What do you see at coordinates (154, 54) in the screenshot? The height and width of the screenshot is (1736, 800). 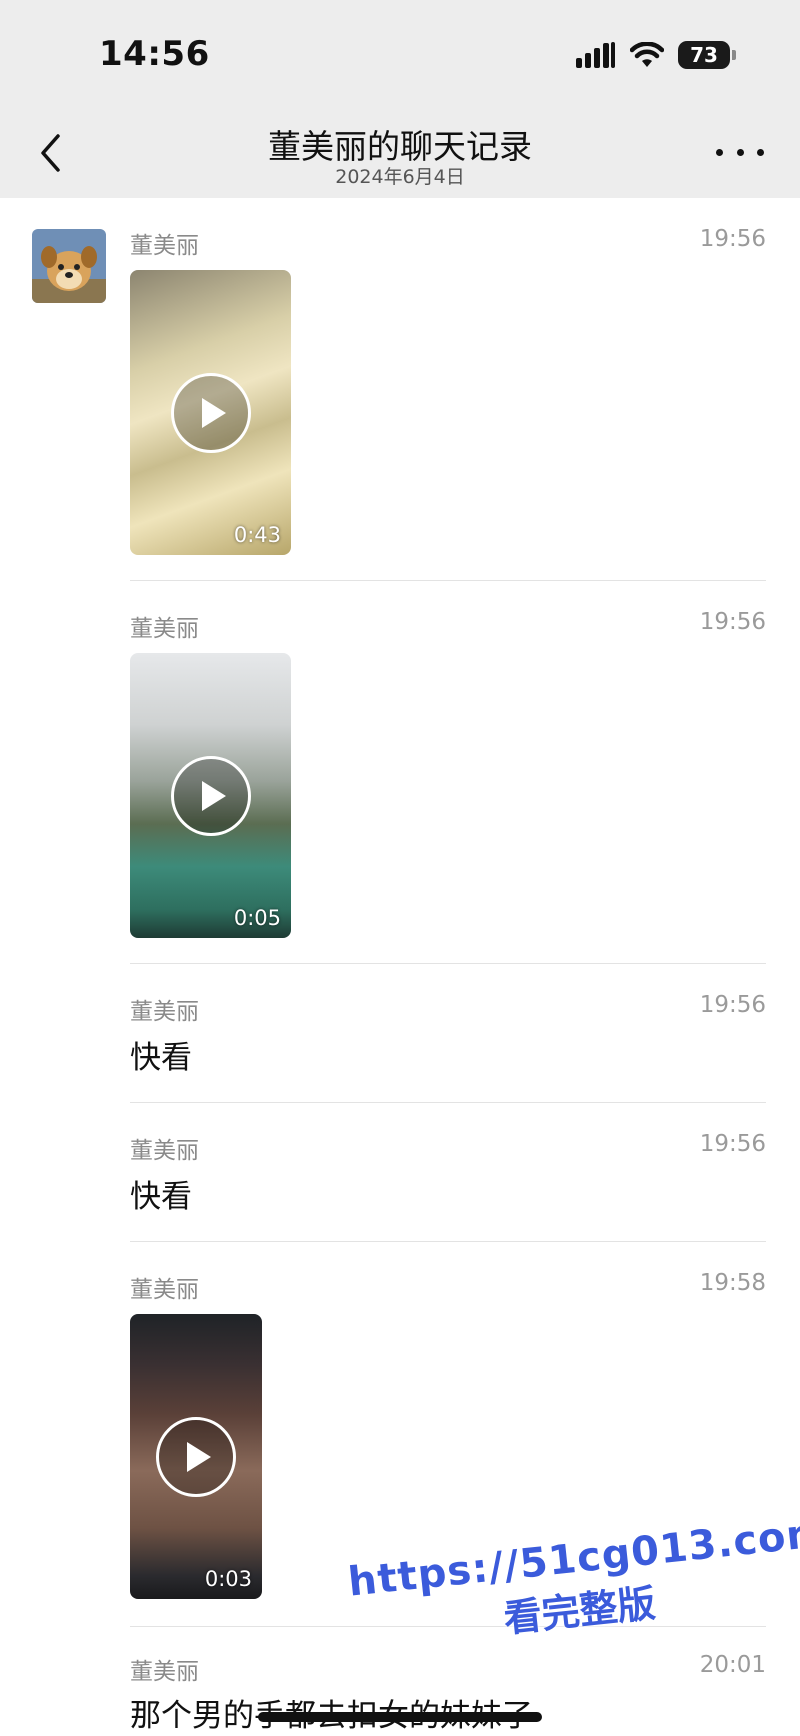 I see `status-time: 14:56` at bounding box center [154, 54].